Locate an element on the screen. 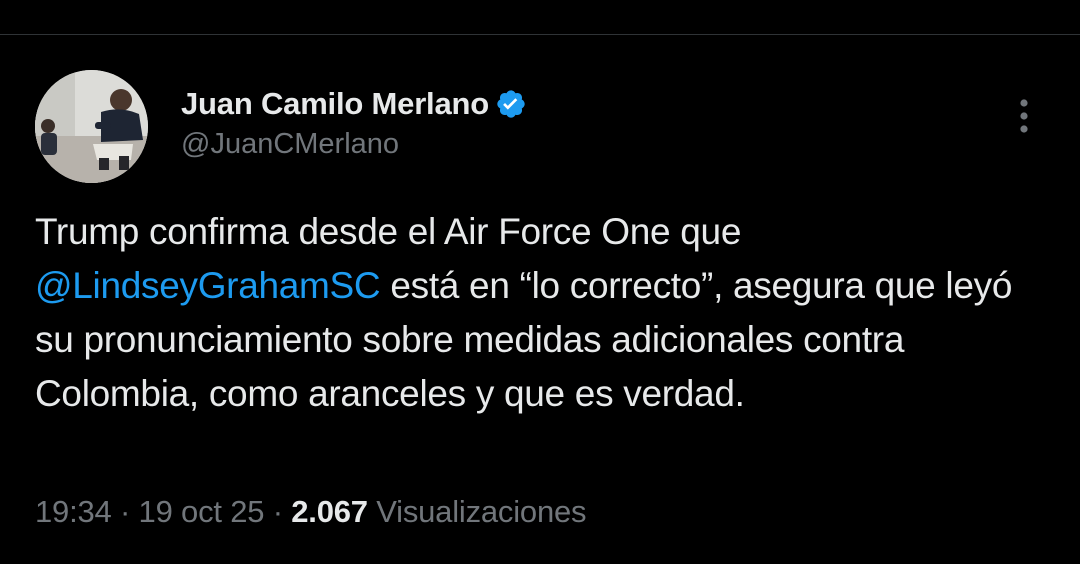  views-label: Visualizaciones is located at coordinates (477, 511).